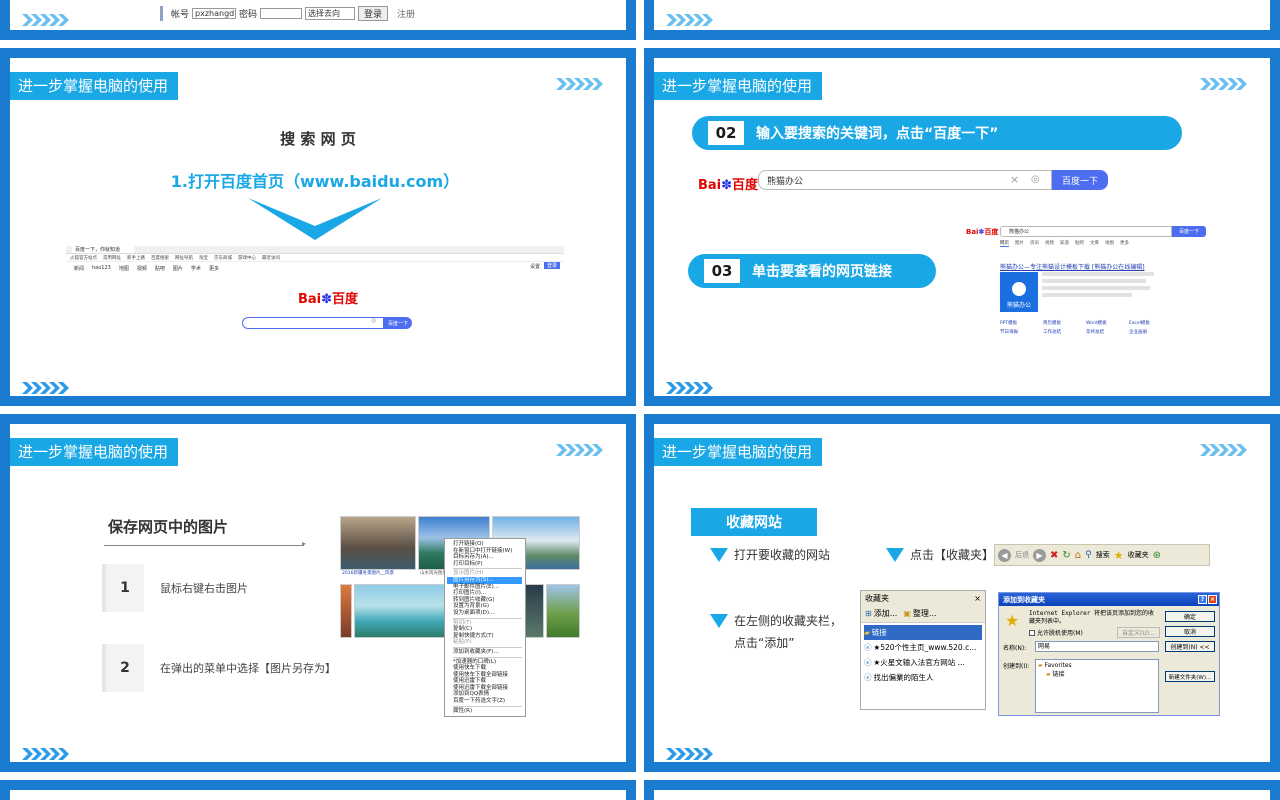 Image resolution: width=1280 pixels, height=800 pixels. Describe the element at coordinates (433, 573) in the screenshot. I see `thumbnail-caption: 山水风光图片` at that location.